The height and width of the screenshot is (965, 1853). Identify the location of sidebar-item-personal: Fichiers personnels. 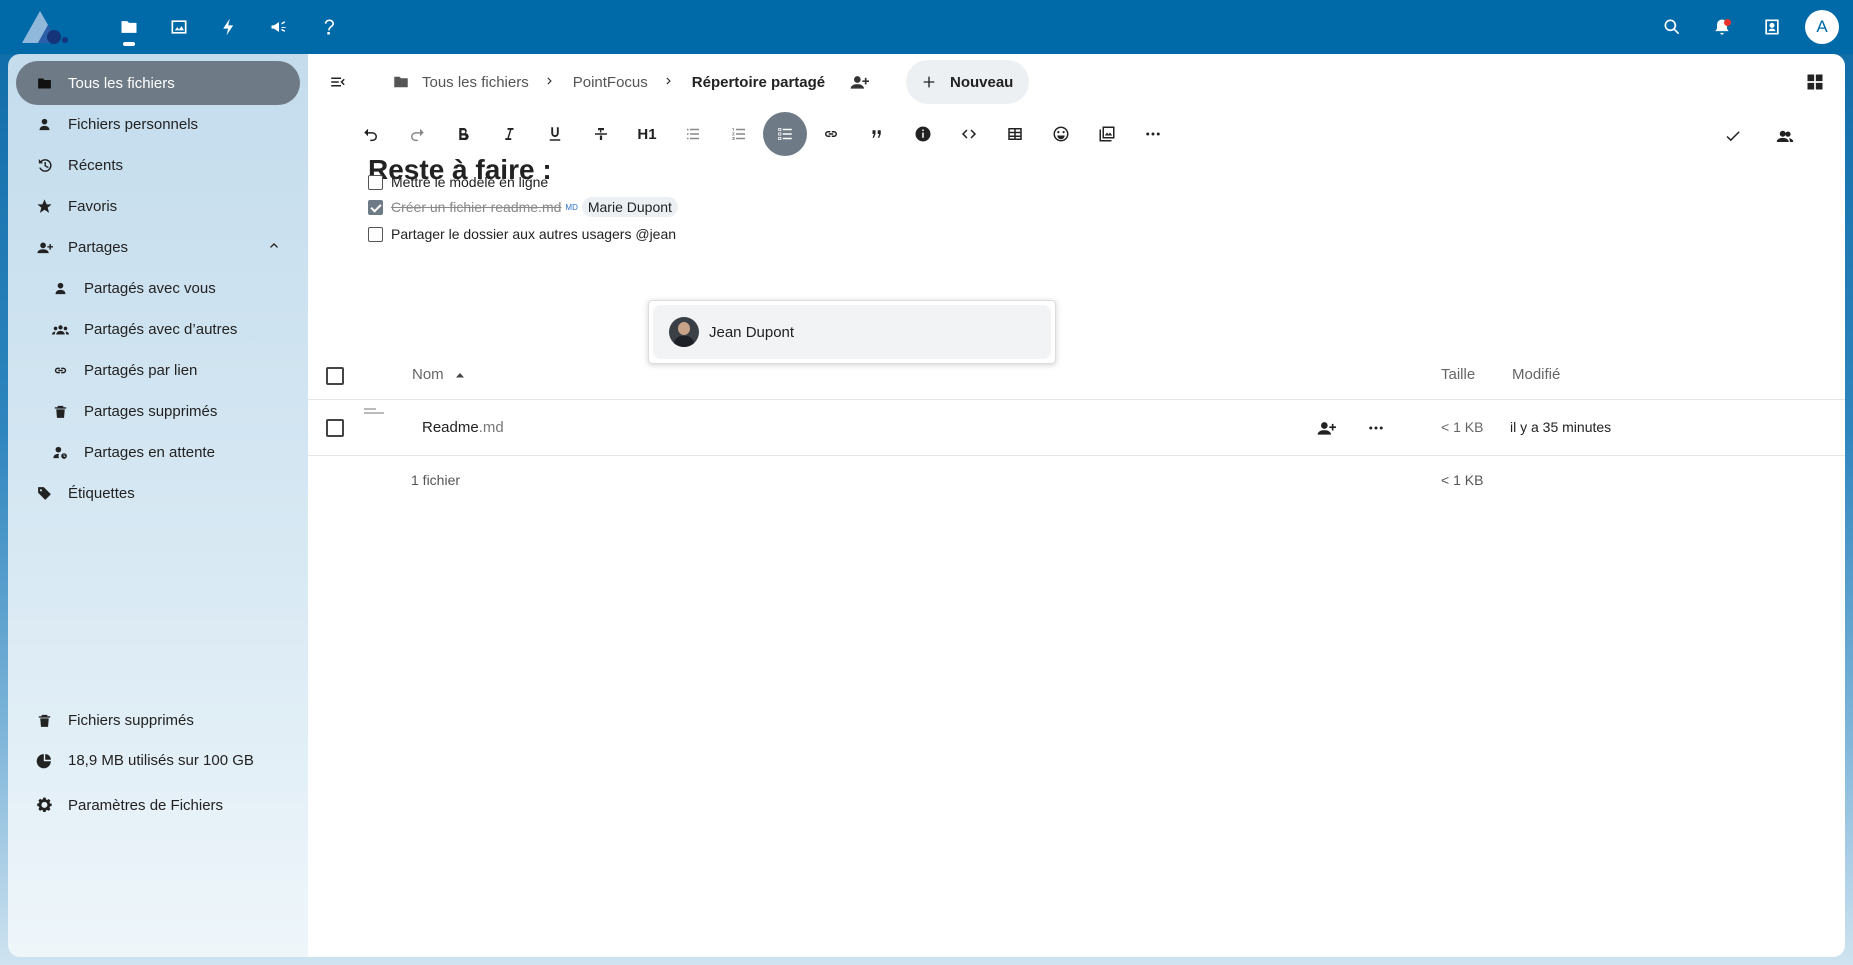
(158, 124).